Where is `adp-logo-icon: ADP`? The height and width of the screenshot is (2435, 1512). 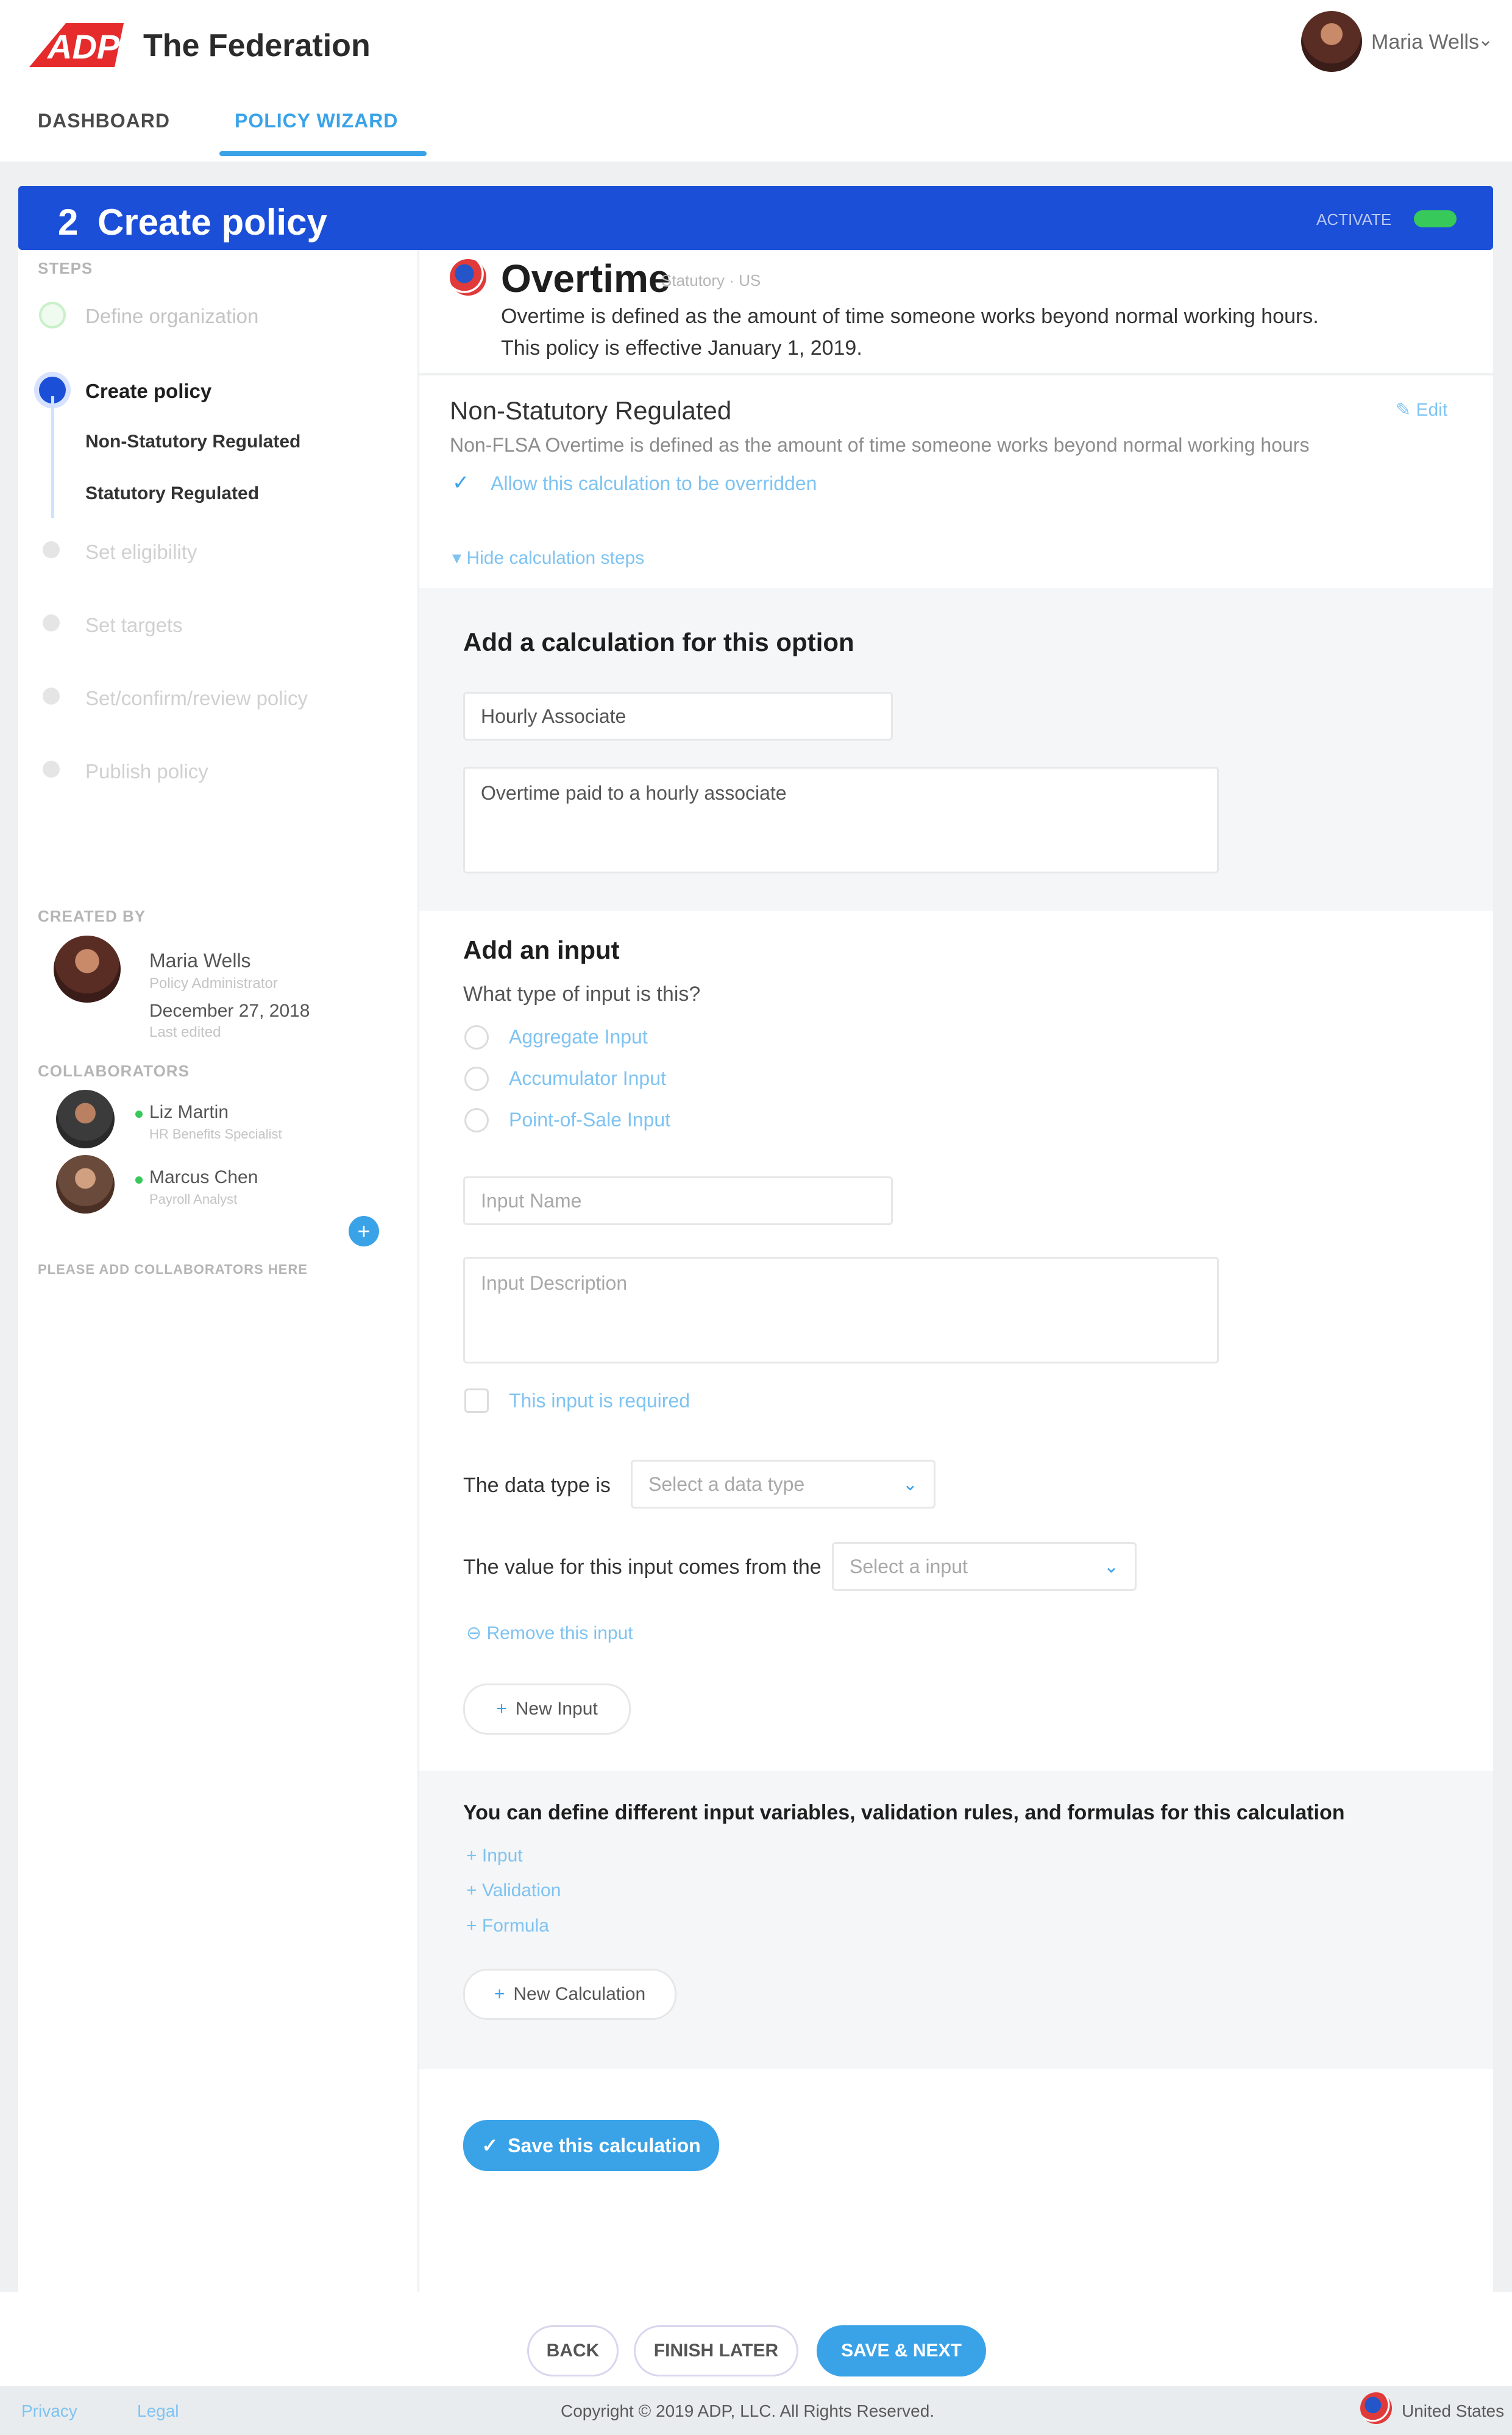 adp-logo-icon: ADP is located at coordinates (75, 45).